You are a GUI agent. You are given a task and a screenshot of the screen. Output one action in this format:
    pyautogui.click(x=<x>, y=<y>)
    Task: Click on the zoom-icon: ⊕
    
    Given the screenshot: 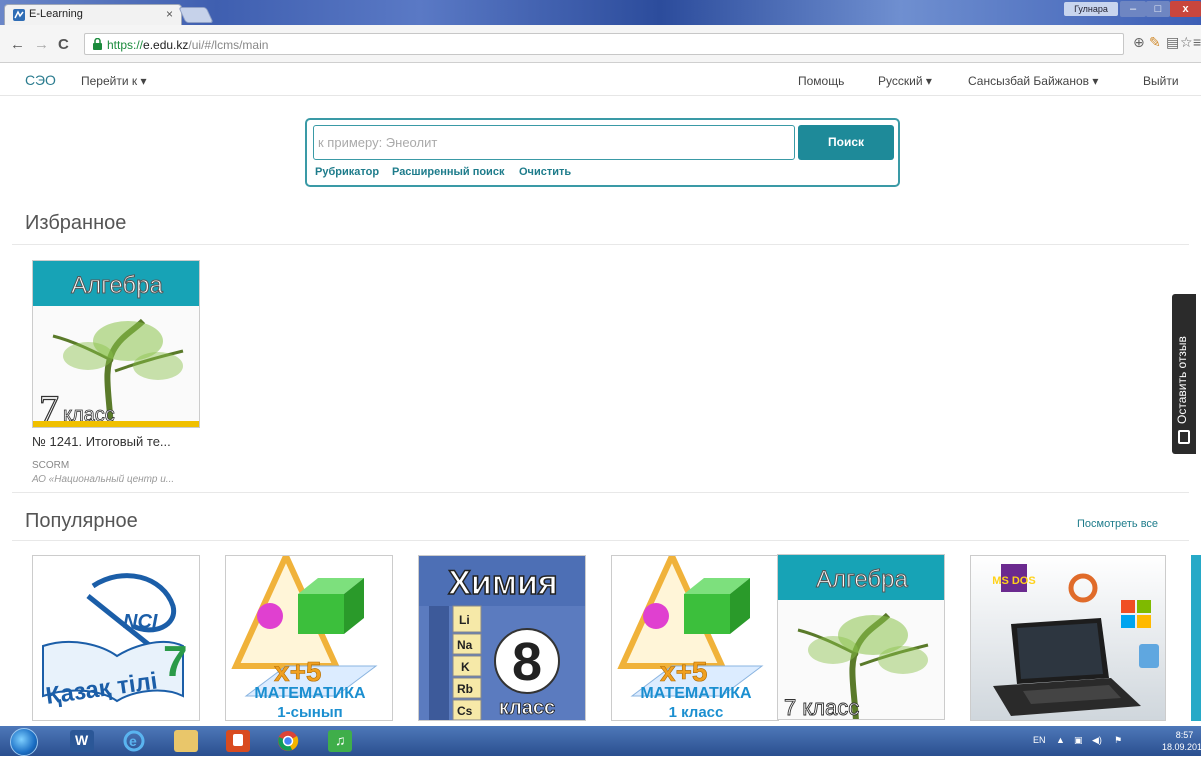 What is the action you would take?
    pyautogui.click(x=1139, y=42)
    